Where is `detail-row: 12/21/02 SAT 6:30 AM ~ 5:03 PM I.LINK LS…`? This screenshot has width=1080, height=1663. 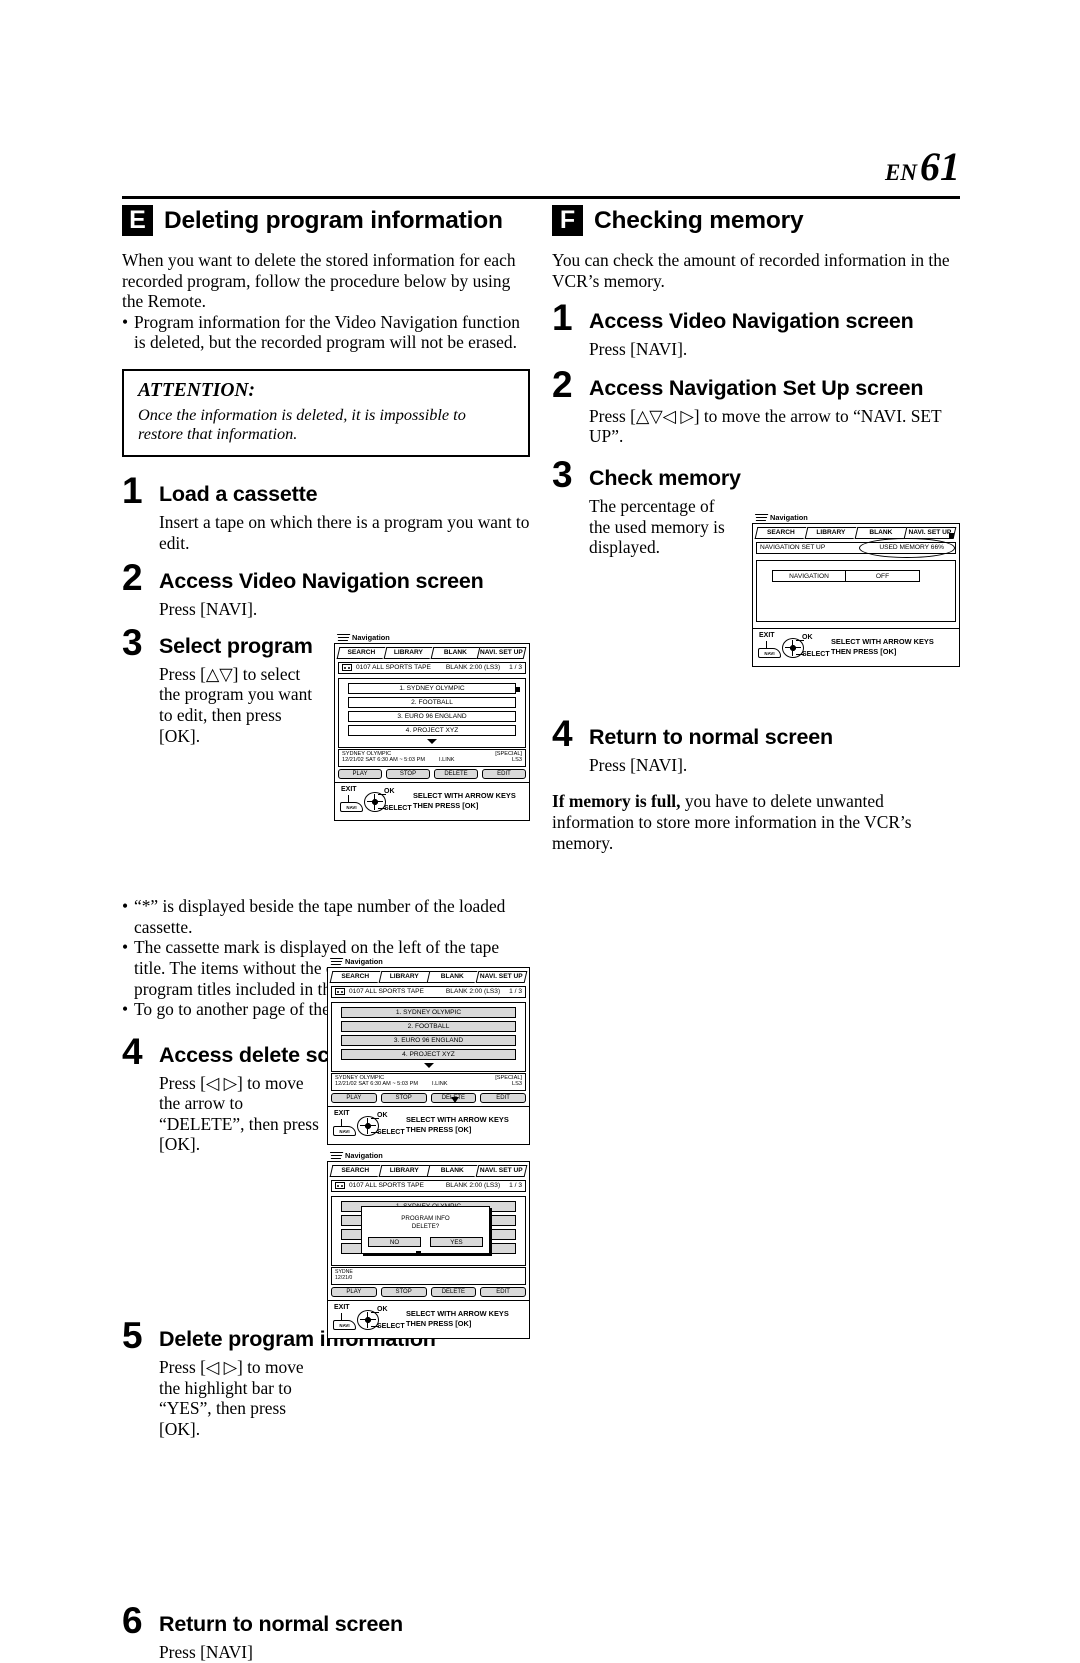
detail-row: 12/21/02 SAT 6:30 AM ~ 5:03 PM I.LINK LS… is located at coordinates (432, 760).